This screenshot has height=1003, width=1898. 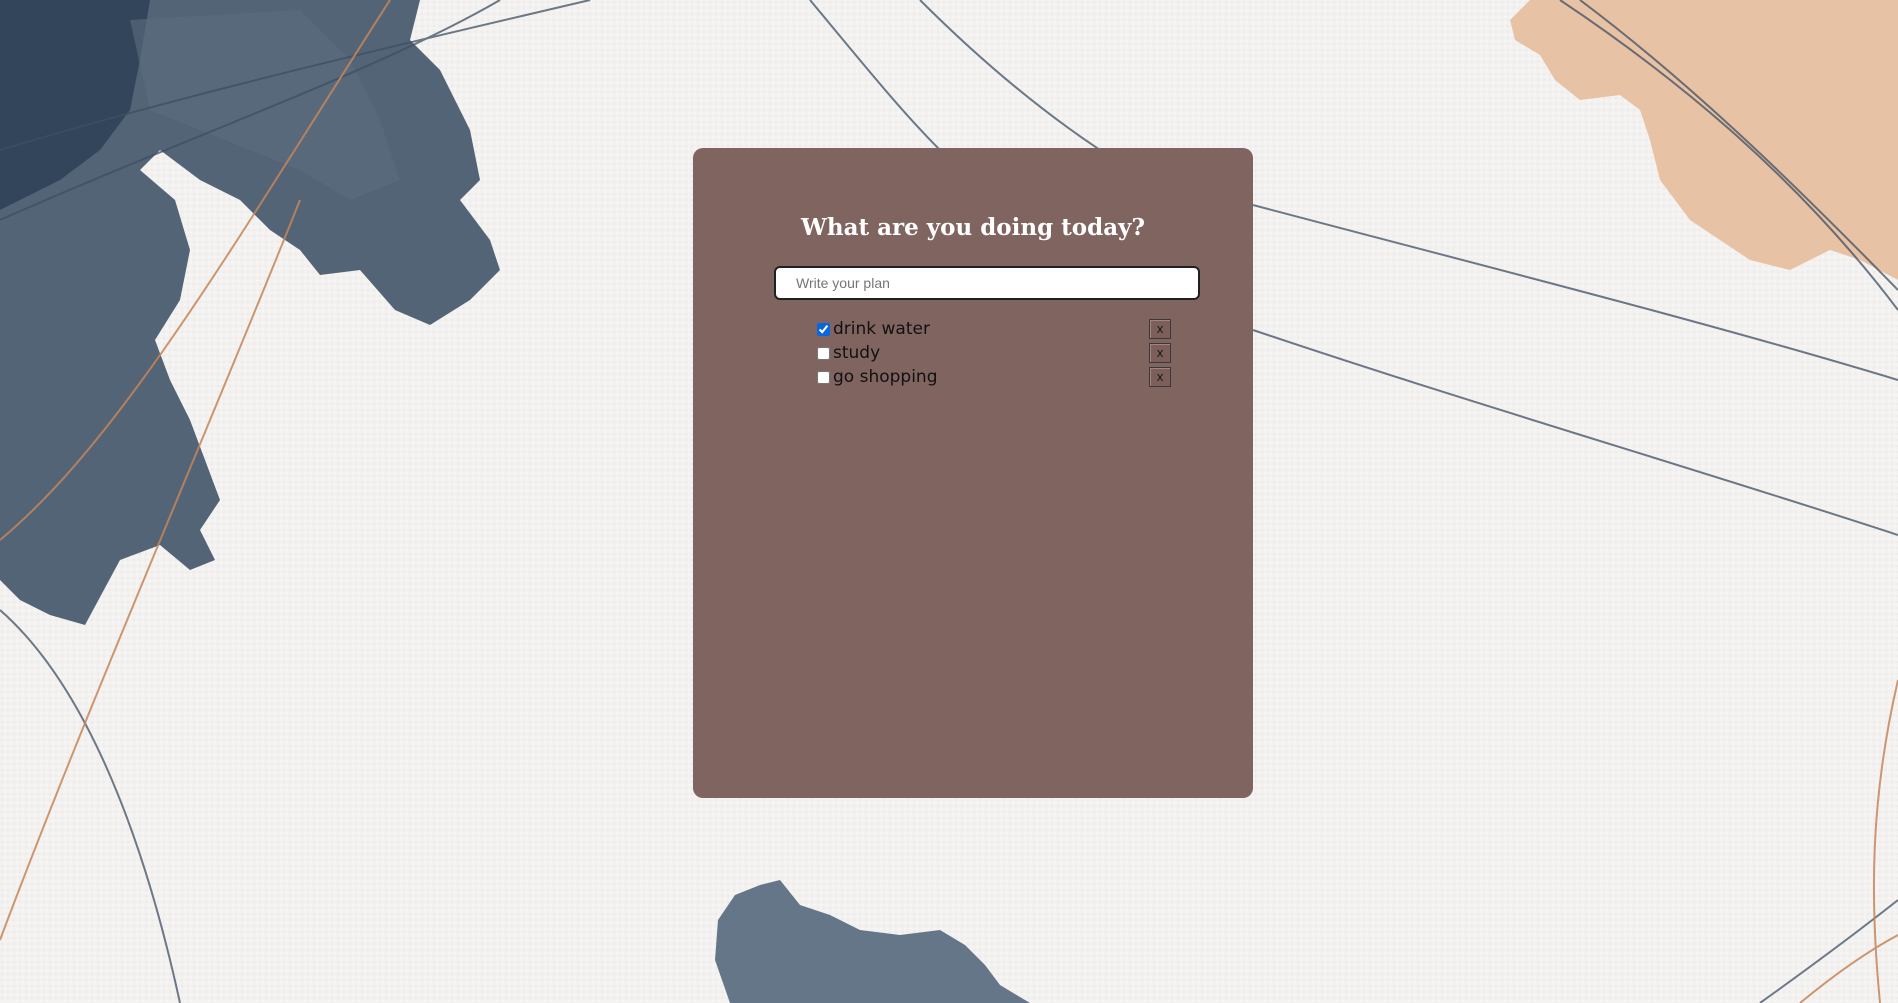 I want to click on todo-text: study, so click(x=857, y=353).